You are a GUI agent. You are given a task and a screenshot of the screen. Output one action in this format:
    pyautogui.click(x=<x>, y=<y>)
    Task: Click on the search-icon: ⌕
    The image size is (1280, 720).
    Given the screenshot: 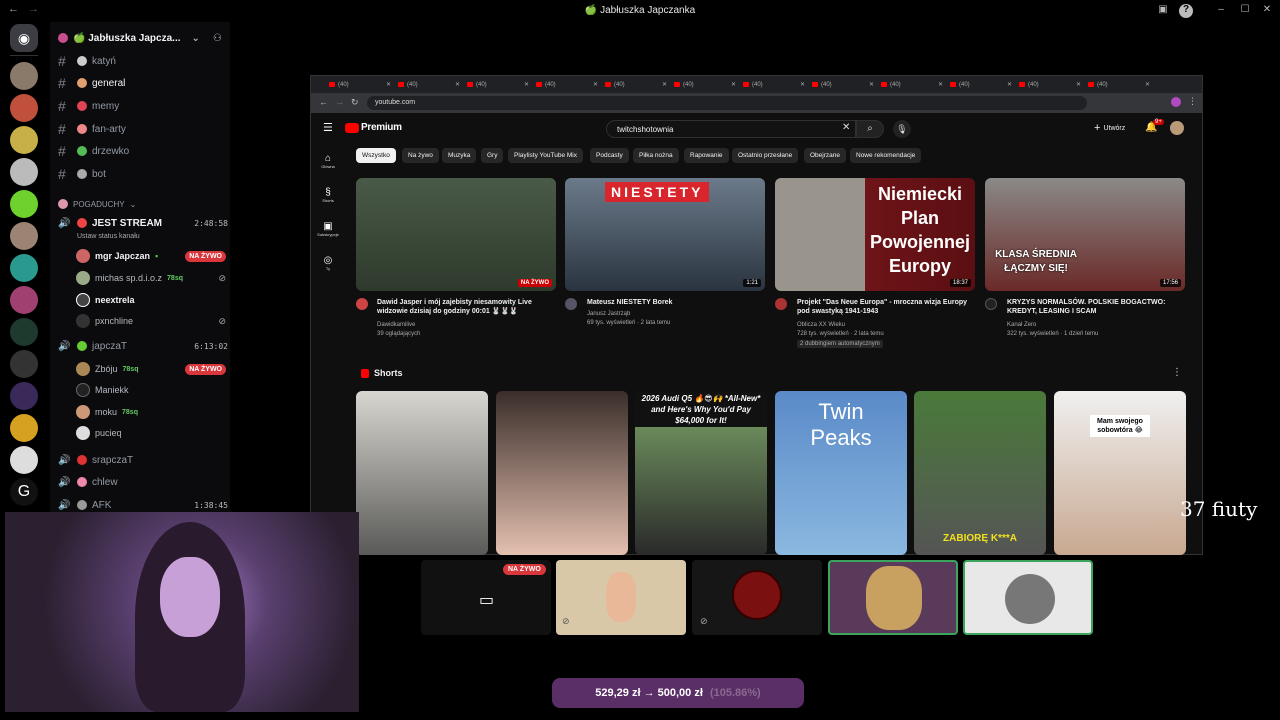 What is the action you would take?
    pyautogui.click(x=870, y=129)
    